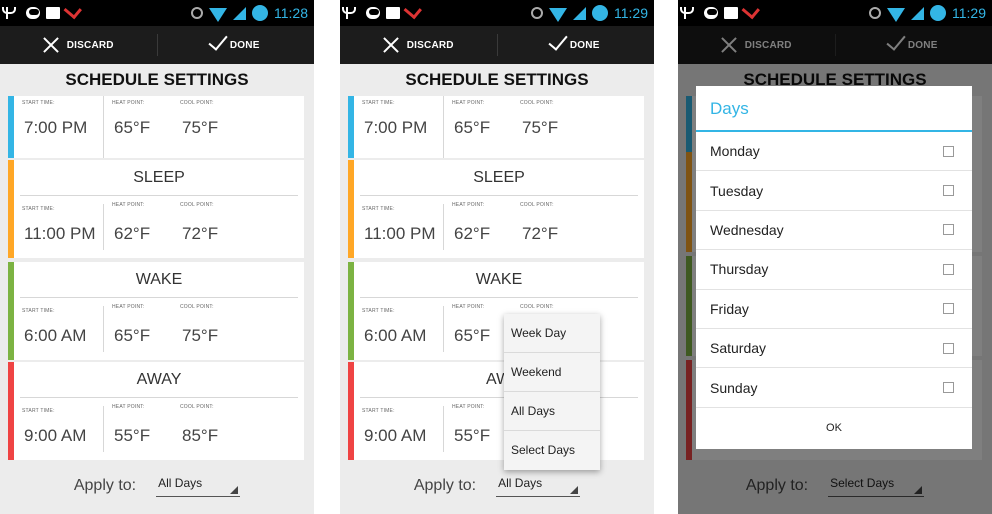 The image size is (992, 514). What do you see at coordinates (217, 429) in the screenshot?
I see `cool-point-field: COOL POINT: 85°F` at bounding box center [217, 429].